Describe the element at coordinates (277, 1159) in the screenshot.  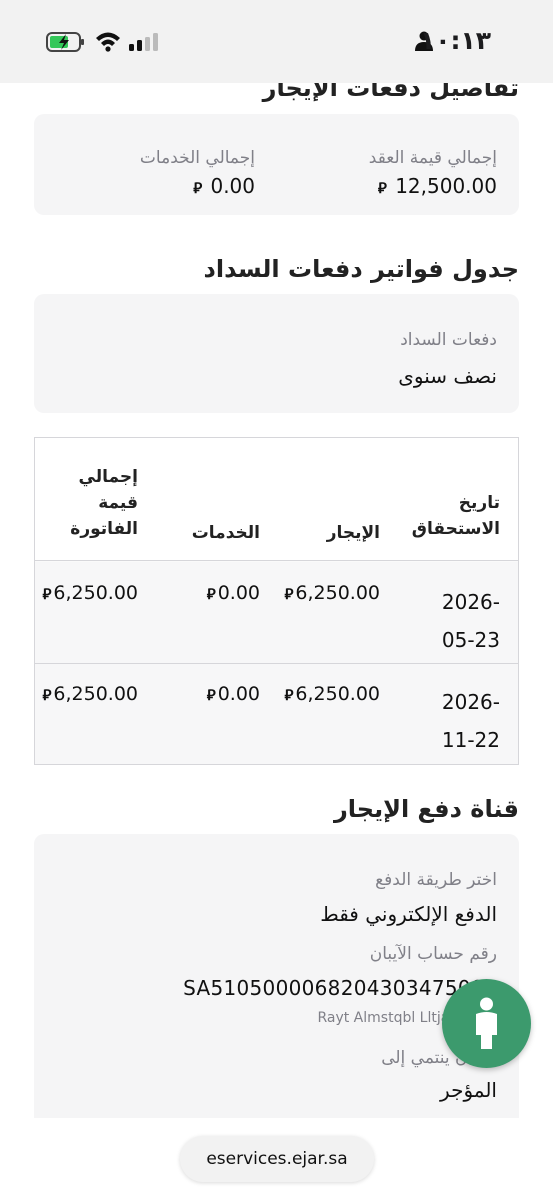
I see `address-bar: eservices.ejar.sa` at that location.